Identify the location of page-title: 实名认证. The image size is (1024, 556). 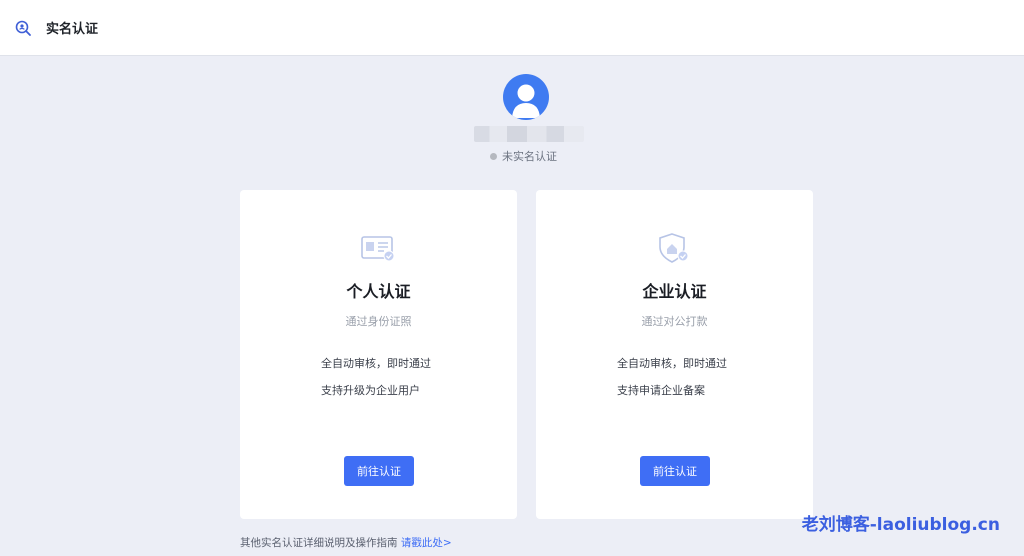
(72, 29).